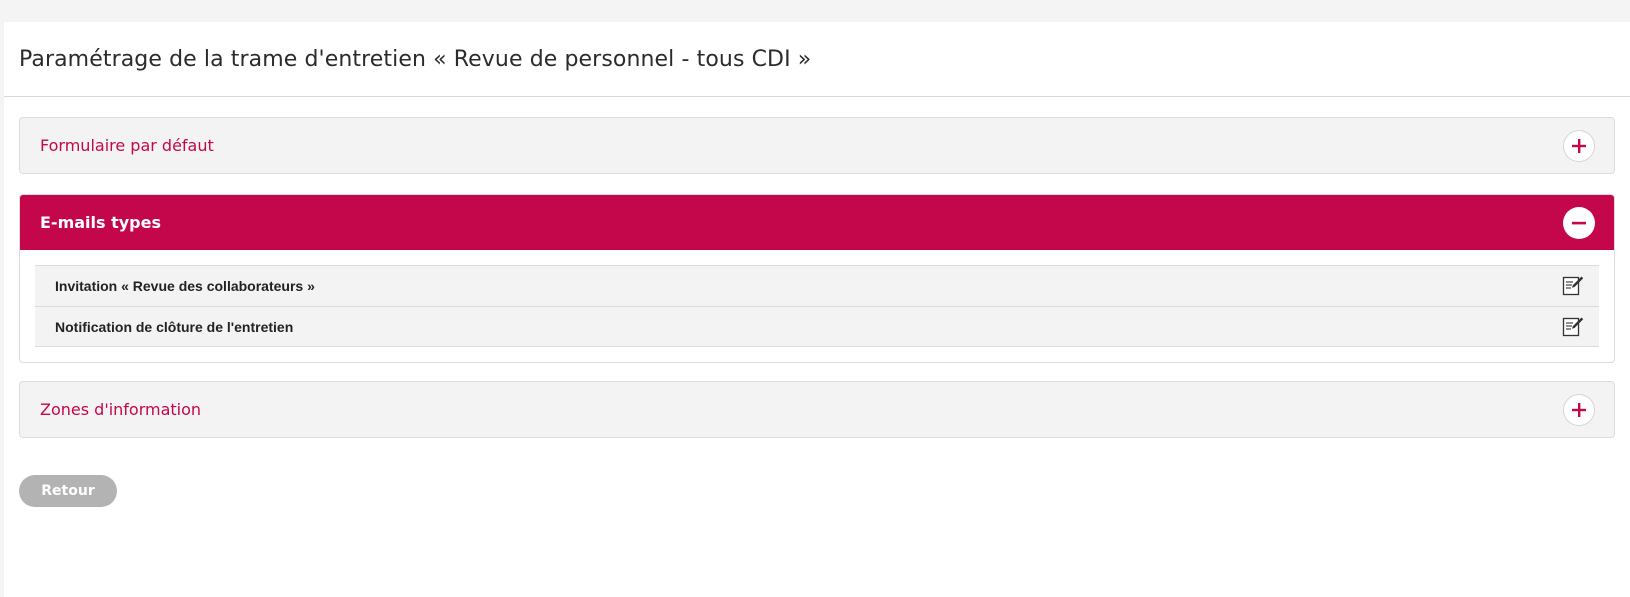  I want to click on panel-default-form-header: Formulaire par défaut, so click(817, 145).